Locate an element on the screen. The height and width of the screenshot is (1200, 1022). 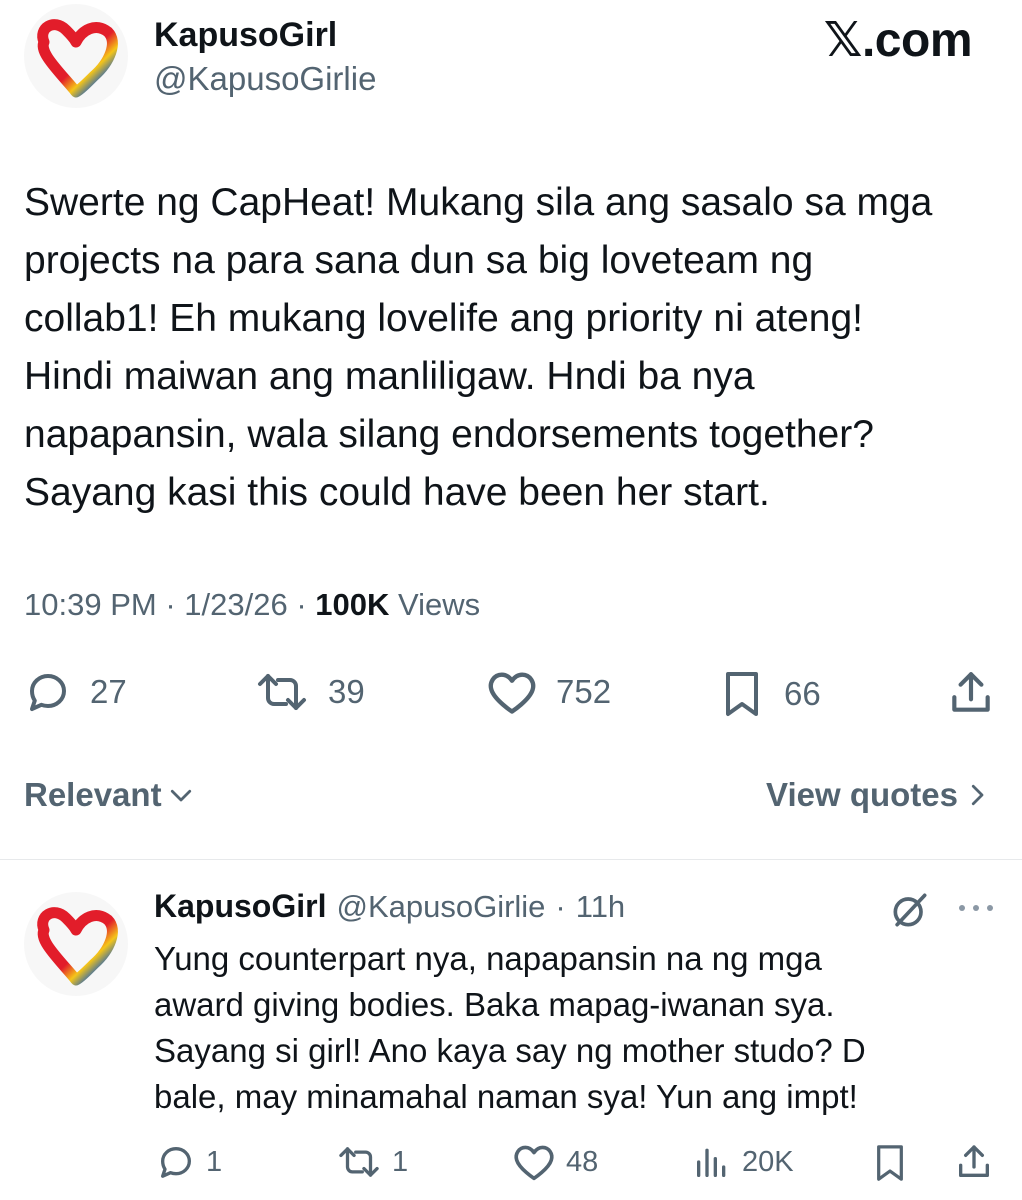
reply-author-name: KapusoGirl is located at coordinates (240, 906).